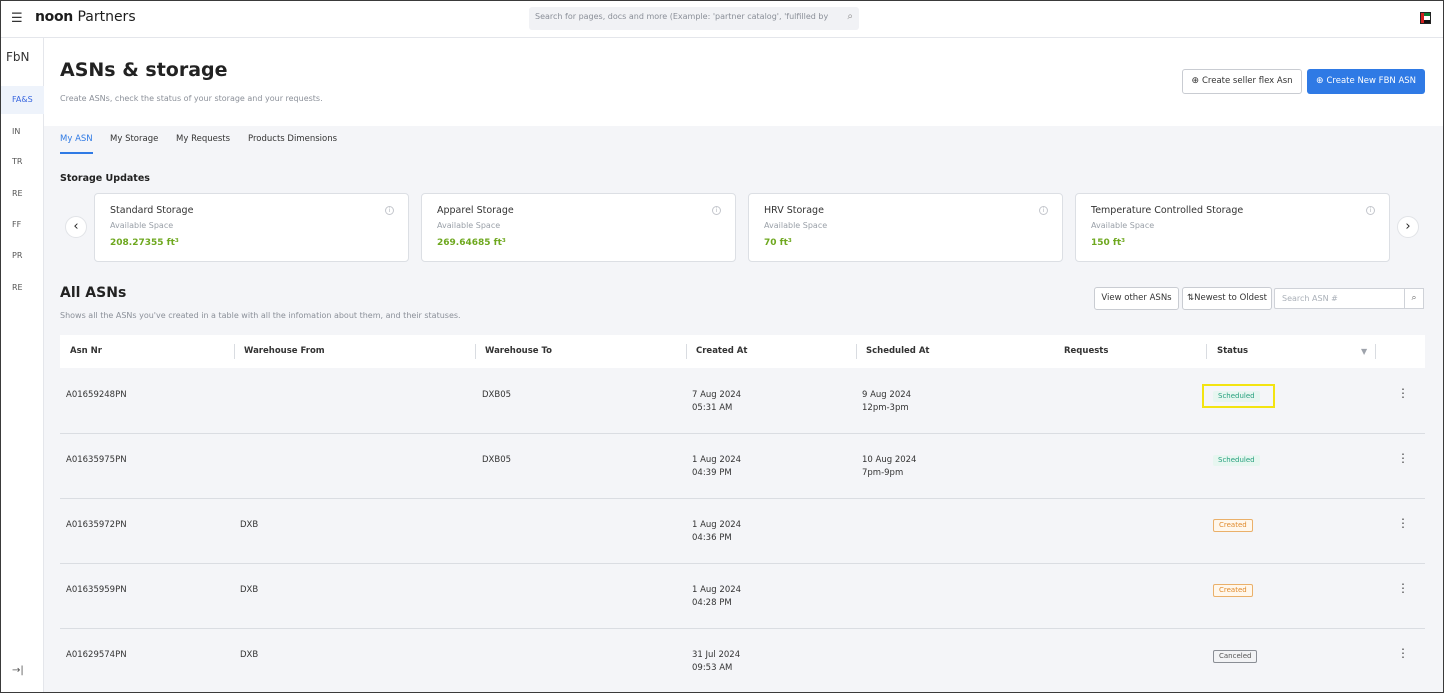 The image size is (1444, 693). Describe the element at coordinates (203, 144) in the screenshot. I see `tab-my-requests: My Requests` at that location.